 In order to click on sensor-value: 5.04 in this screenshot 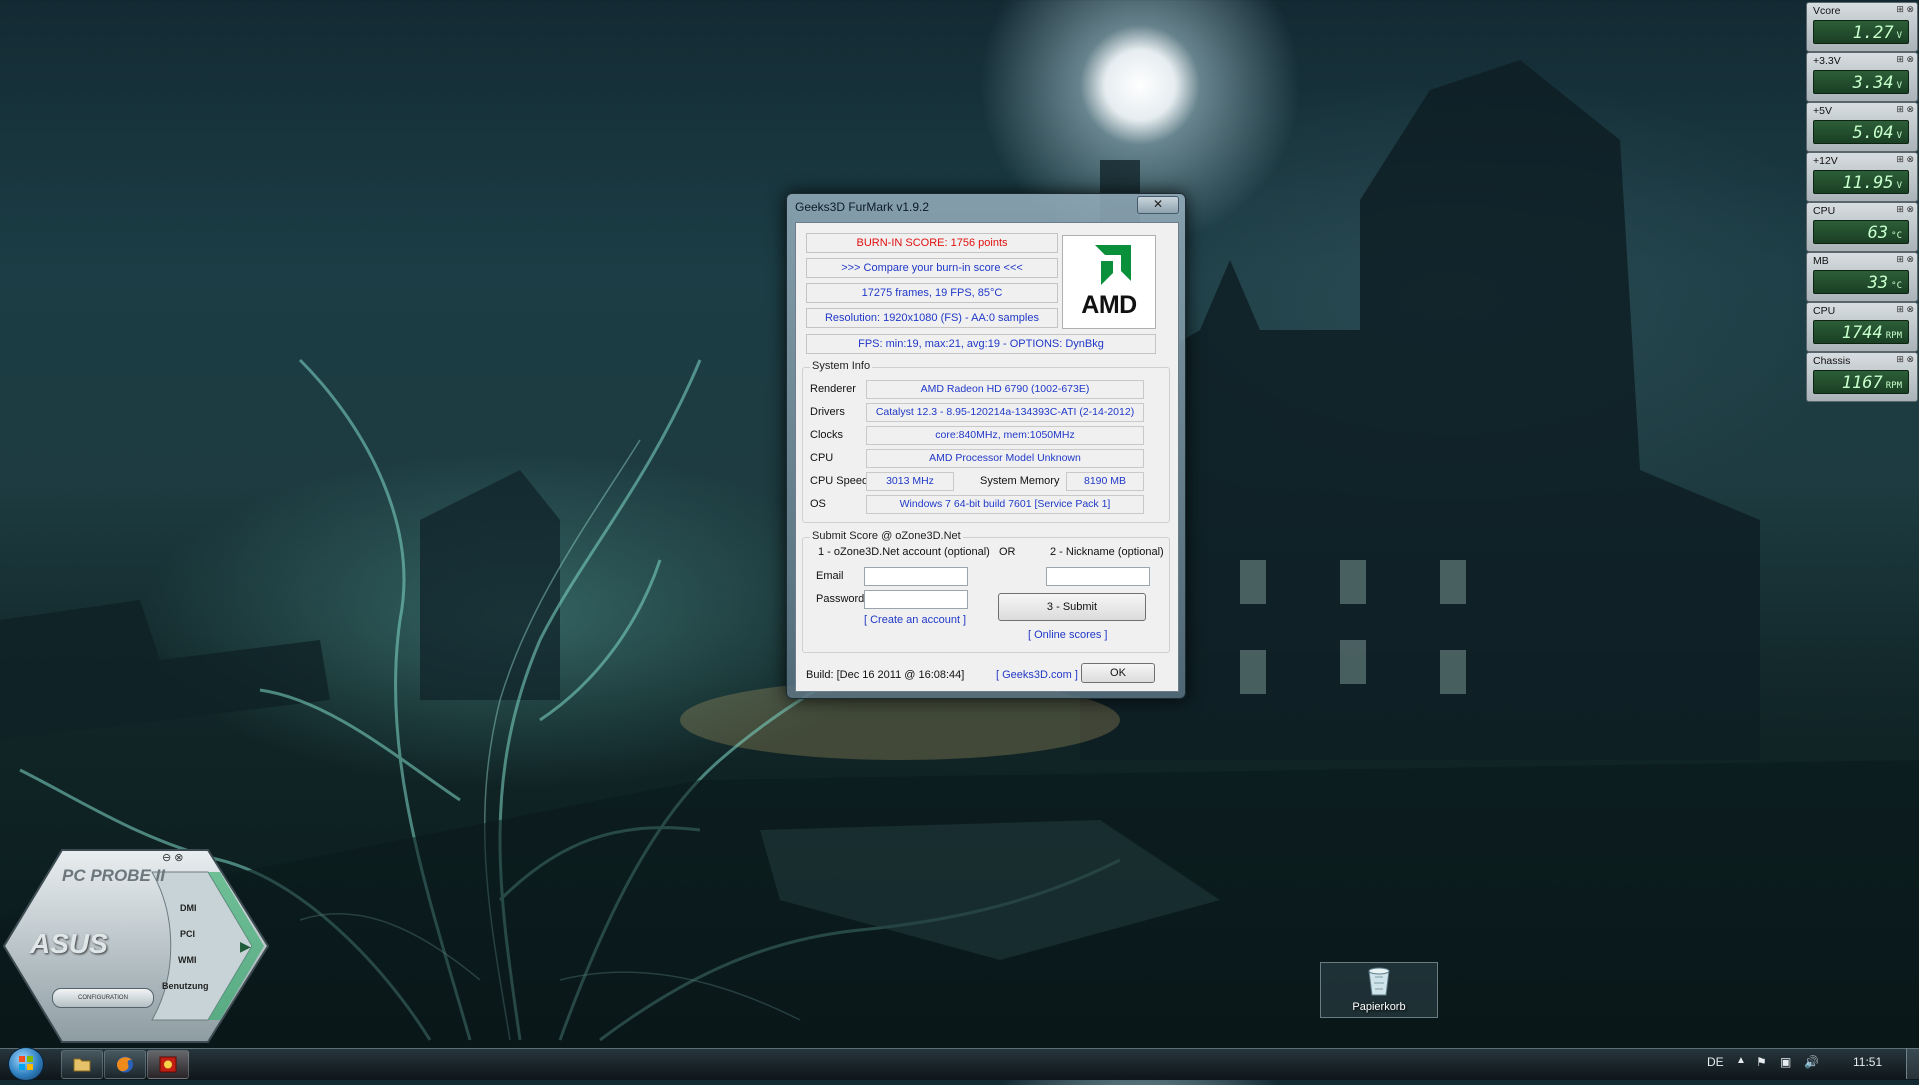, I will do `click(1873, 133)`.